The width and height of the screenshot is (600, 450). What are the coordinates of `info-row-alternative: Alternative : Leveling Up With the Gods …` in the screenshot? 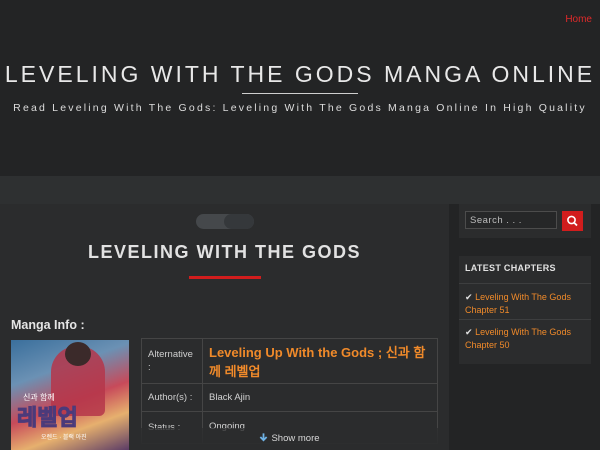 It's located at (289, 361).